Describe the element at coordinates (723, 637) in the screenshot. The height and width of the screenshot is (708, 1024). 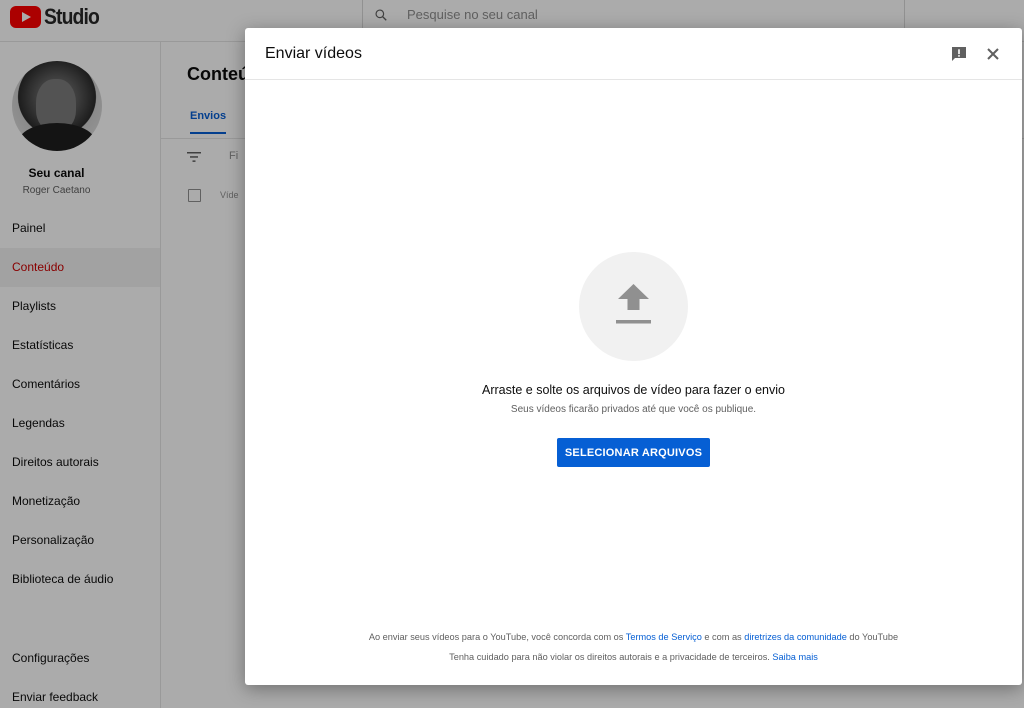
I see `legal-text: e com as` at that location.